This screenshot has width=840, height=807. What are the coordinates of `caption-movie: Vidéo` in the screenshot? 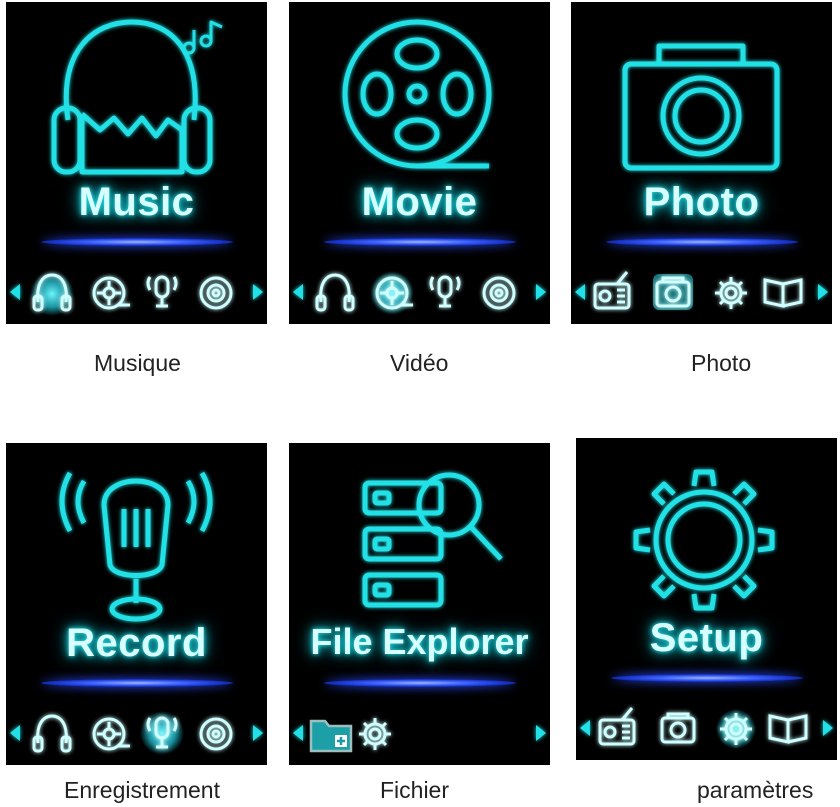 It's located at (419, 363).